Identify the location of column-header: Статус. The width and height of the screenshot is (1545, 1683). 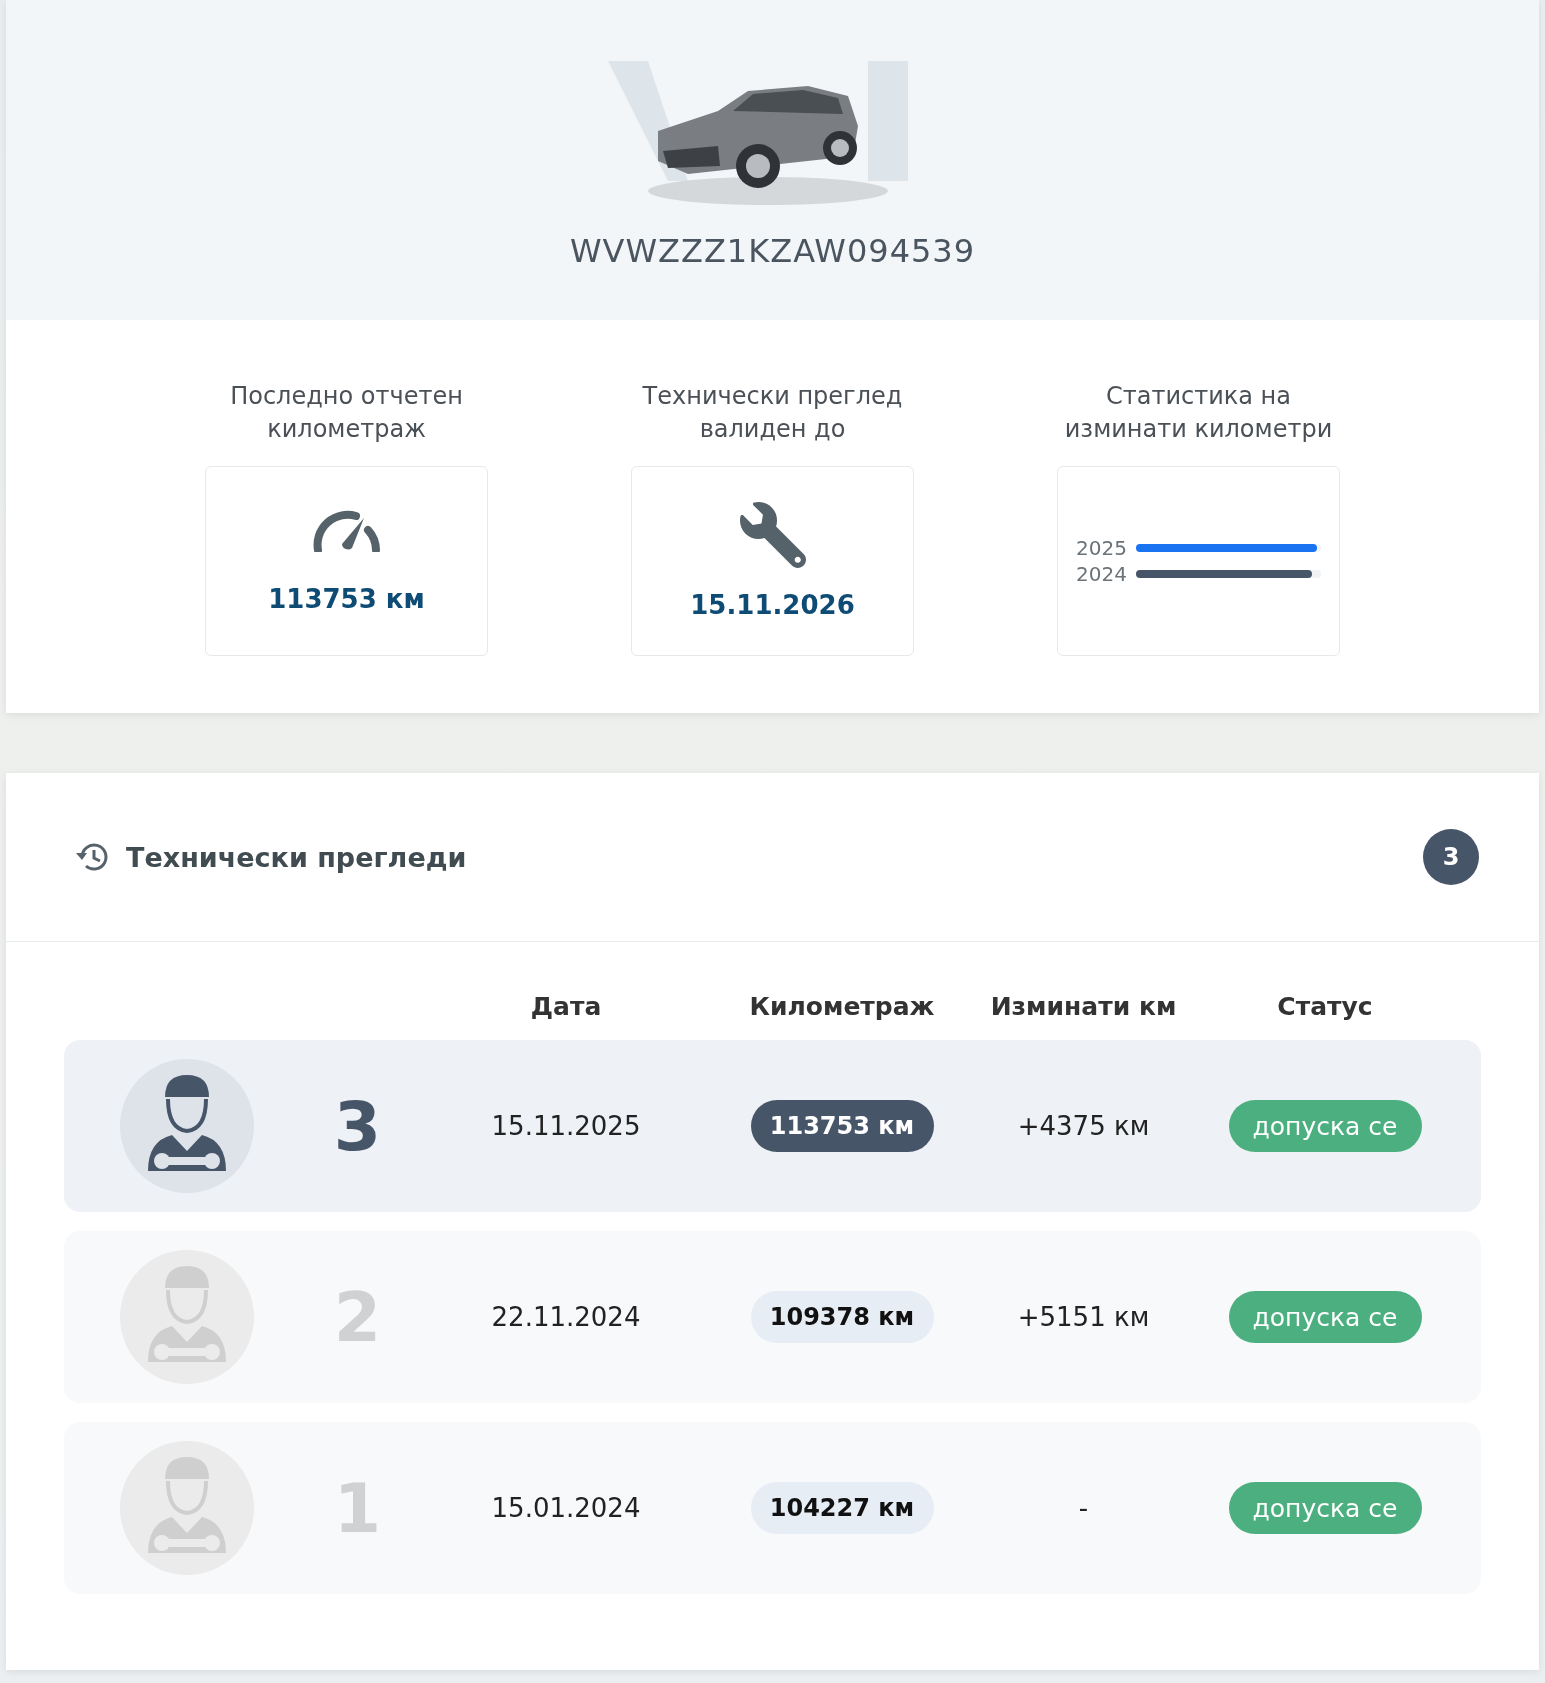
(1325, 1006).